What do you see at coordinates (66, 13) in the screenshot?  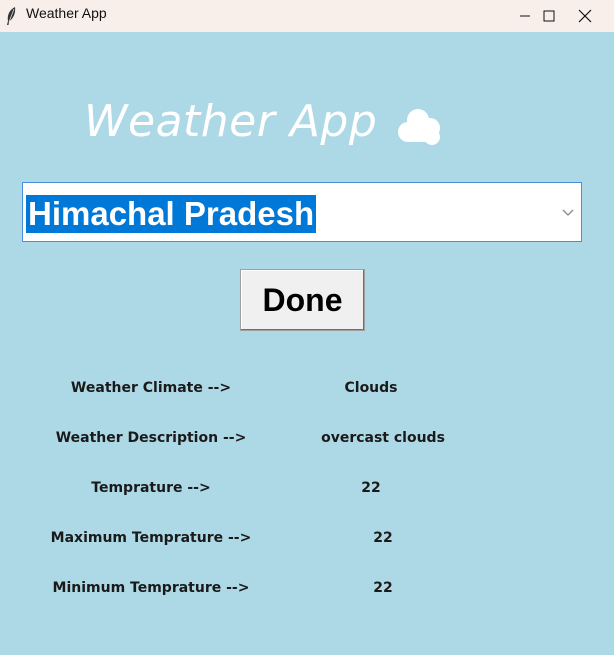 I see `window-title: Weather App` at bounding box center [66, 13].